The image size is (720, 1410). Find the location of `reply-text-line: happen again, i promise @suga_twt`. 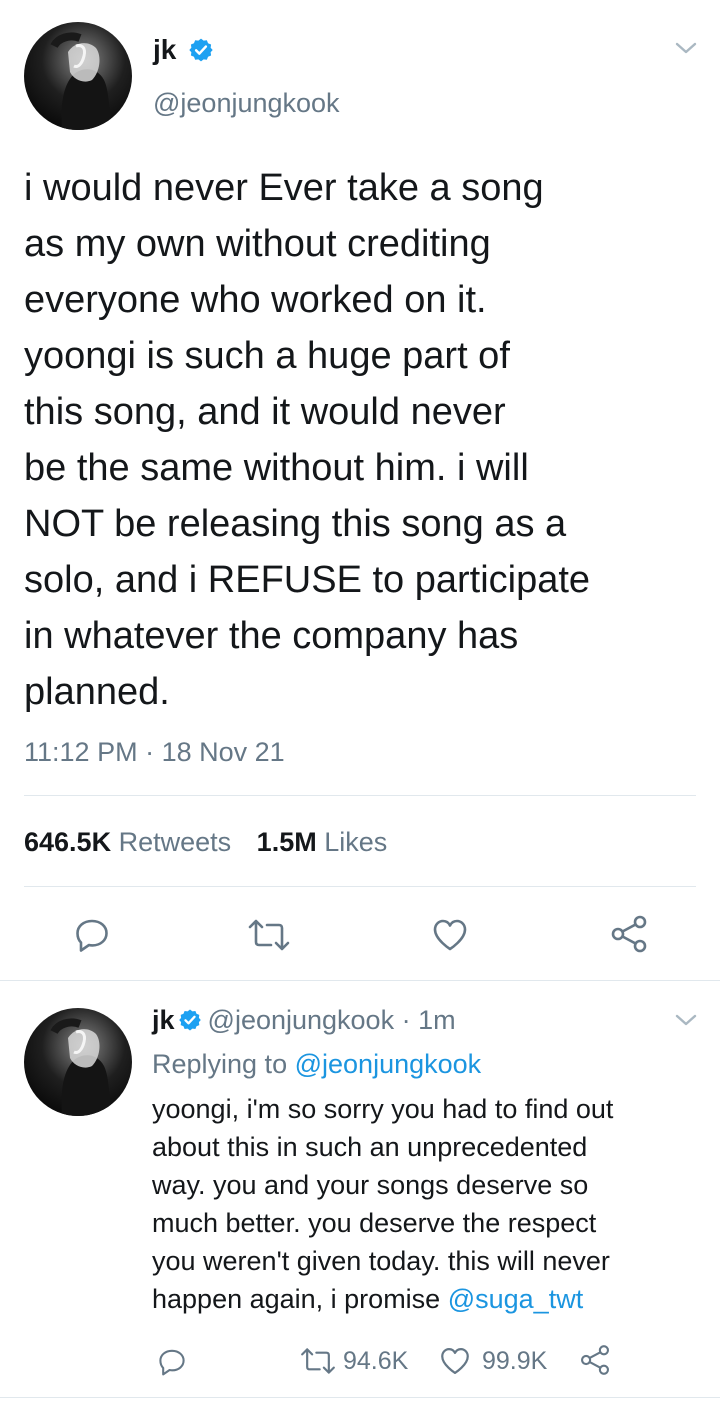

reply-text-line: happen again, i promise @suga_twt is located at coordinates (382, 1299).